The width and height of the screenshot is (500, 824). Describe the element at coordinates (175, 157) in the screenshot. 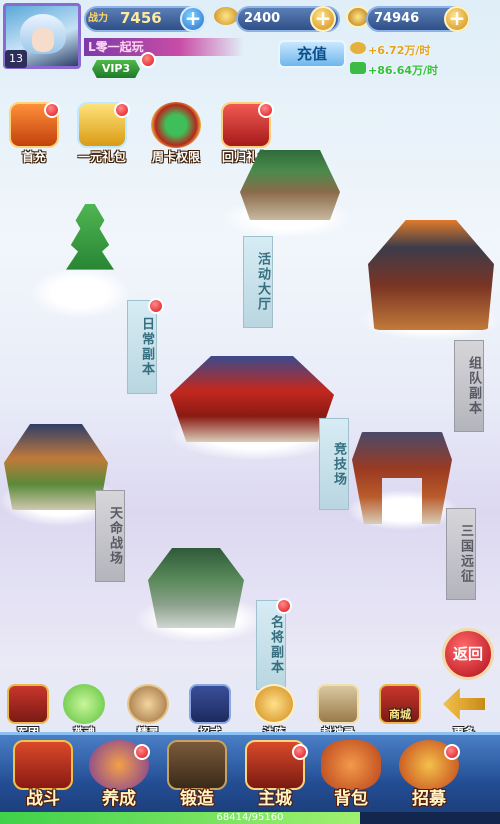

I see `event-label: 周卡权限` at that location.